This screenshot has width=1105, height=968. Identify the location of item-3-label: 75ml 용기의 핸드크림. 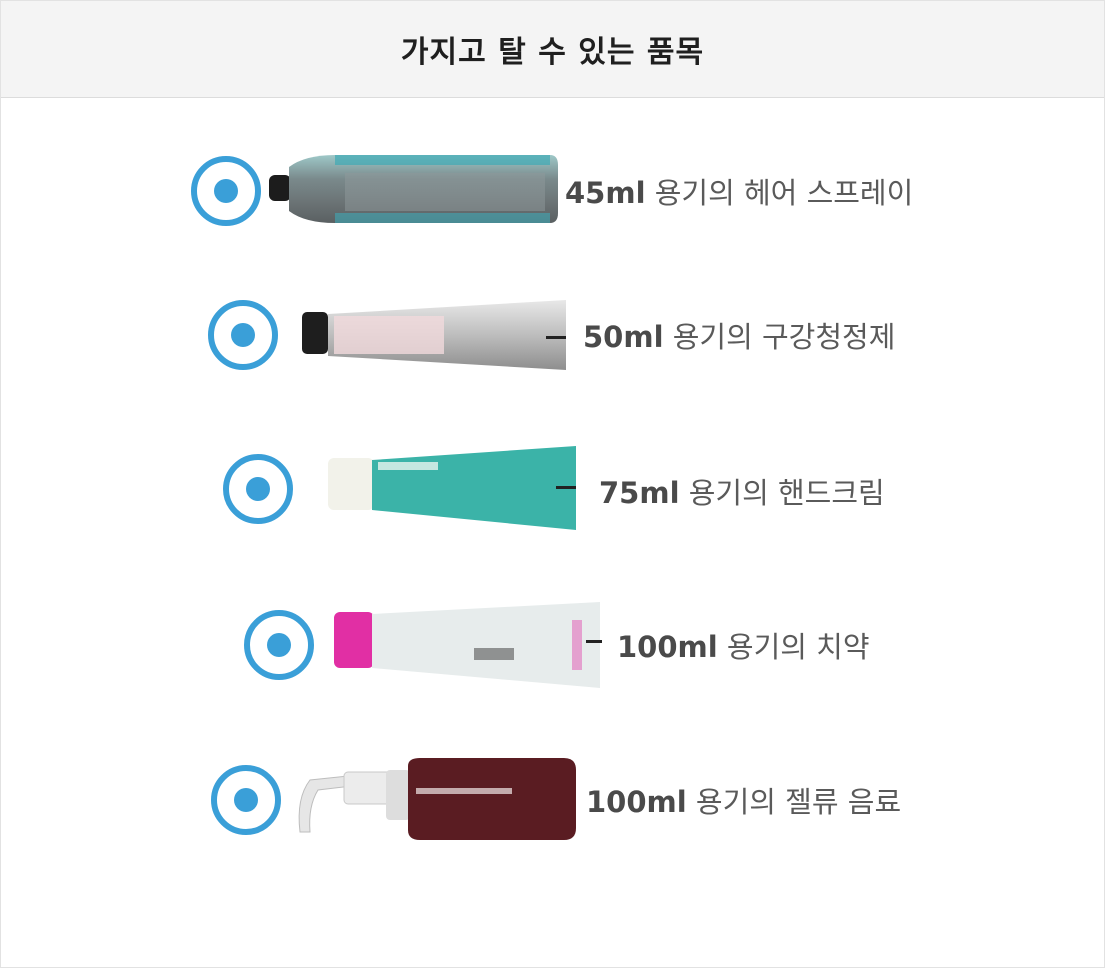
(742, 491).